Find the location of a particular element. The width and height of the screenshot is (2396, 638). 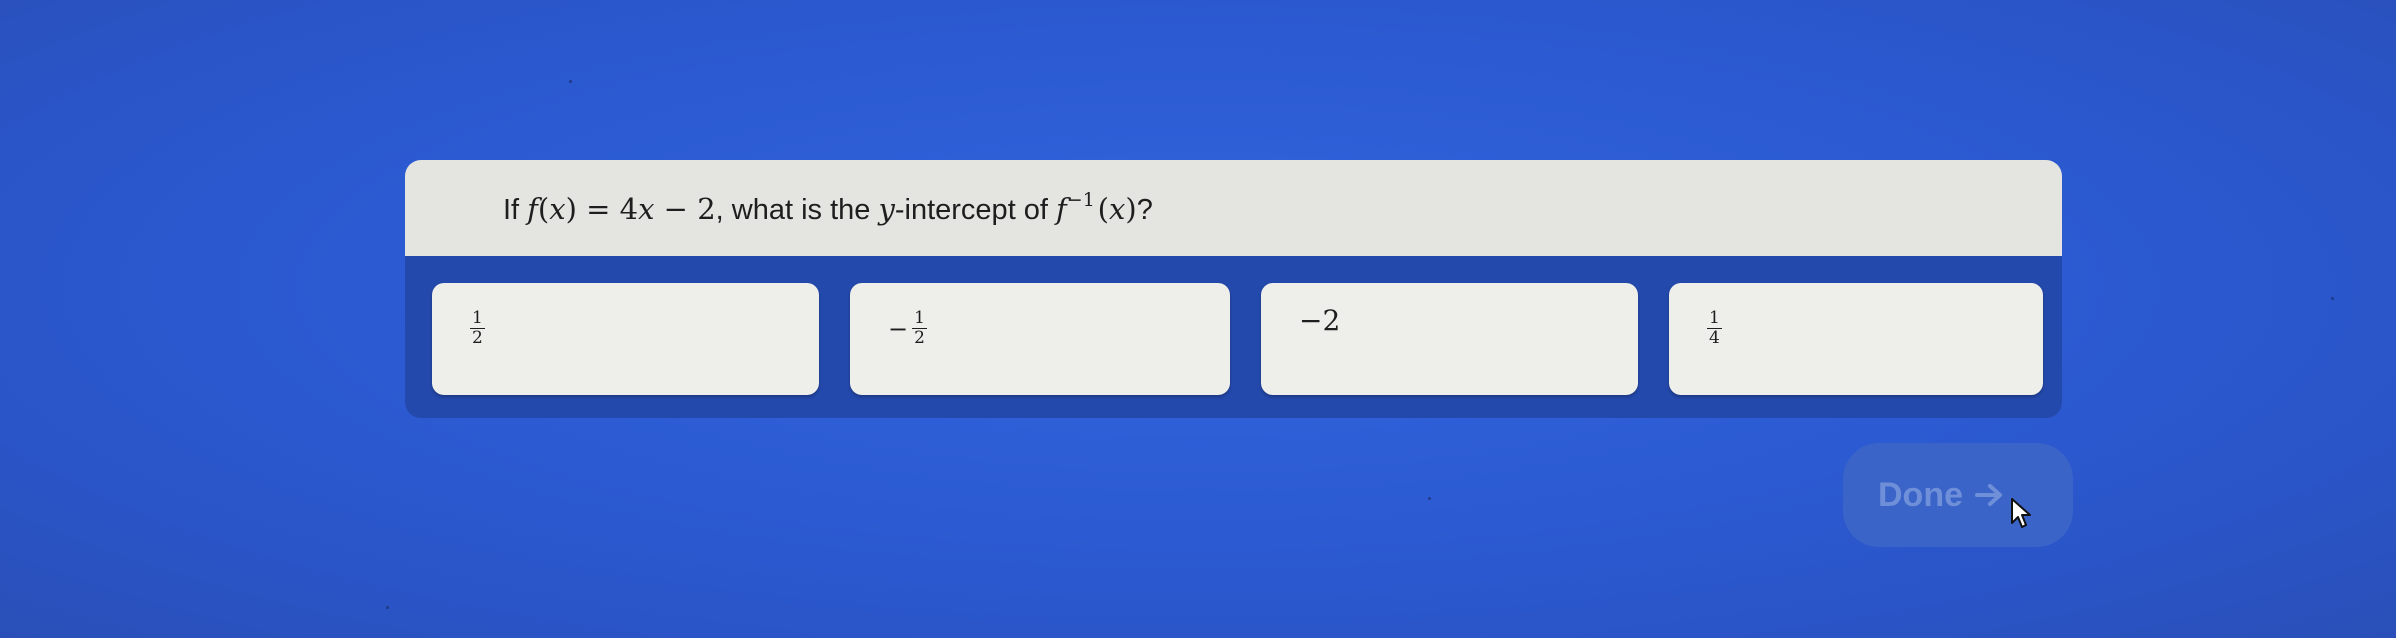

fraction: 1 4 is located at coordinates (1714, 328).